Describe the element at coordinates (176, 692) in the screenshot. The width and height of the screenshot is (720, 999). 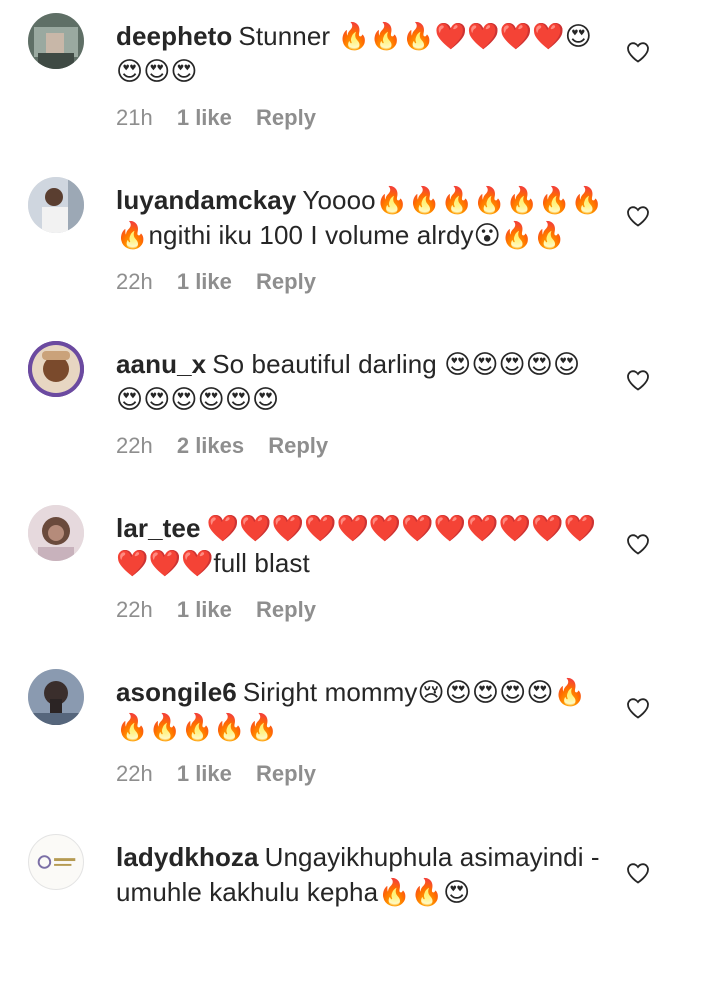
I see `comment-username: asongile6` at that location.